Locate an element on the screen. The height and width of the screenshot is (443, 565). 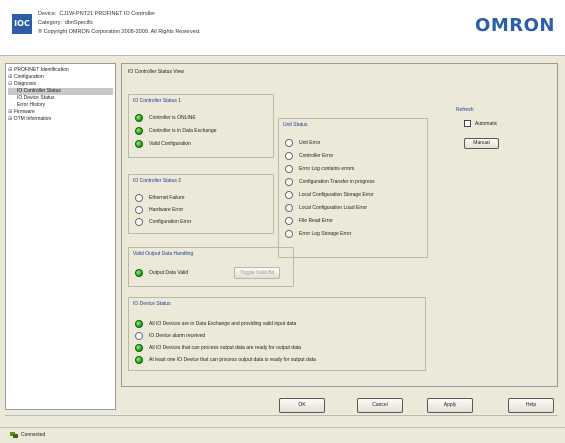
automatic-refresh-checkbox: Automatic is located at coordinates (480, 123).